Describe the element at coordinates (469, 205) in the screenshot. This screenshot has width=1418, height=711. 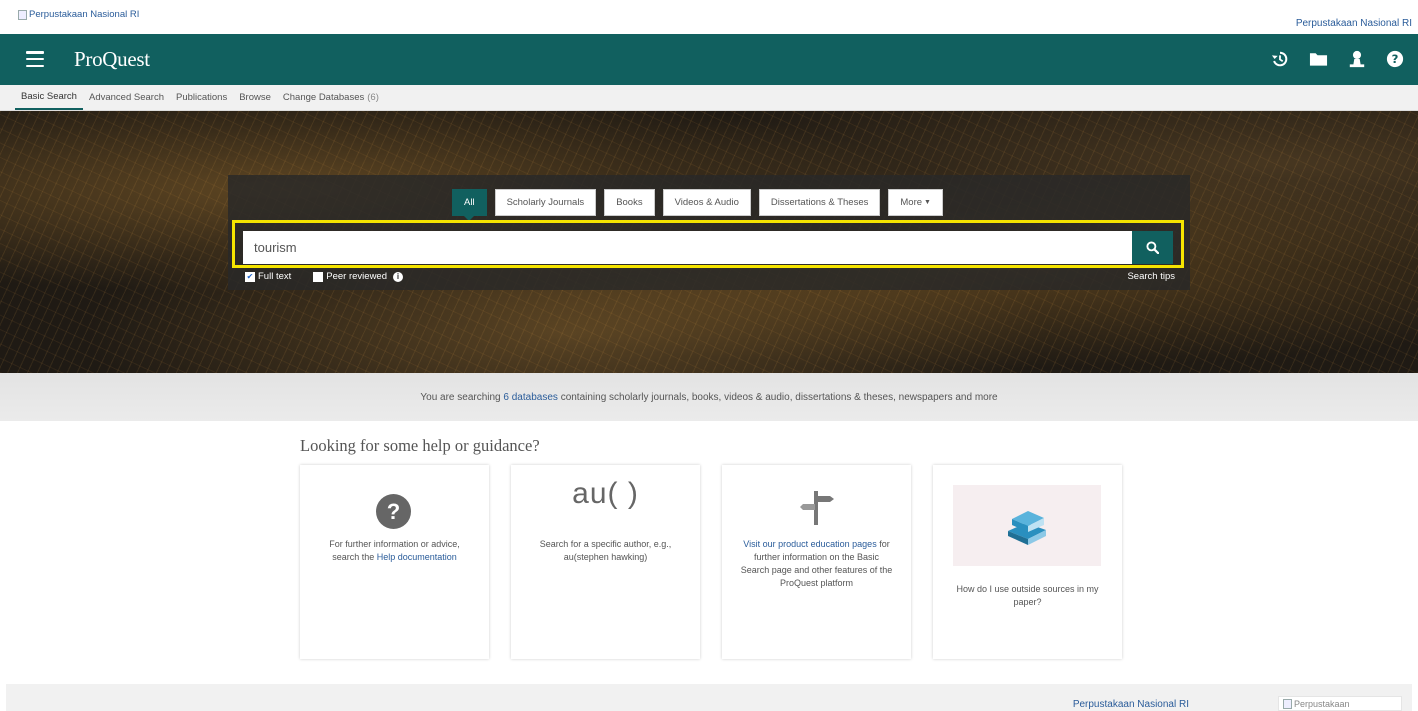
I see `source-tab-all: All` at that location.